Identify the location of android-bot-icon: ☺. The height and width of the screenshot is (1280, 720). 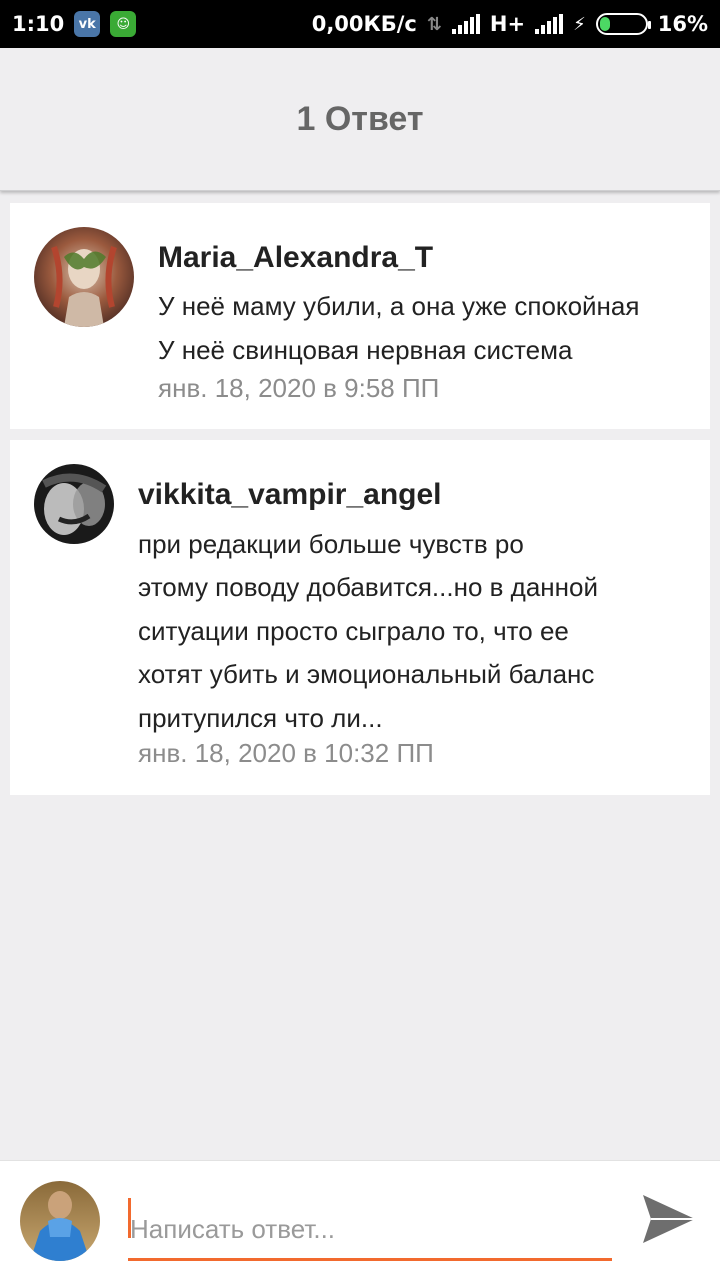
(123, 24).